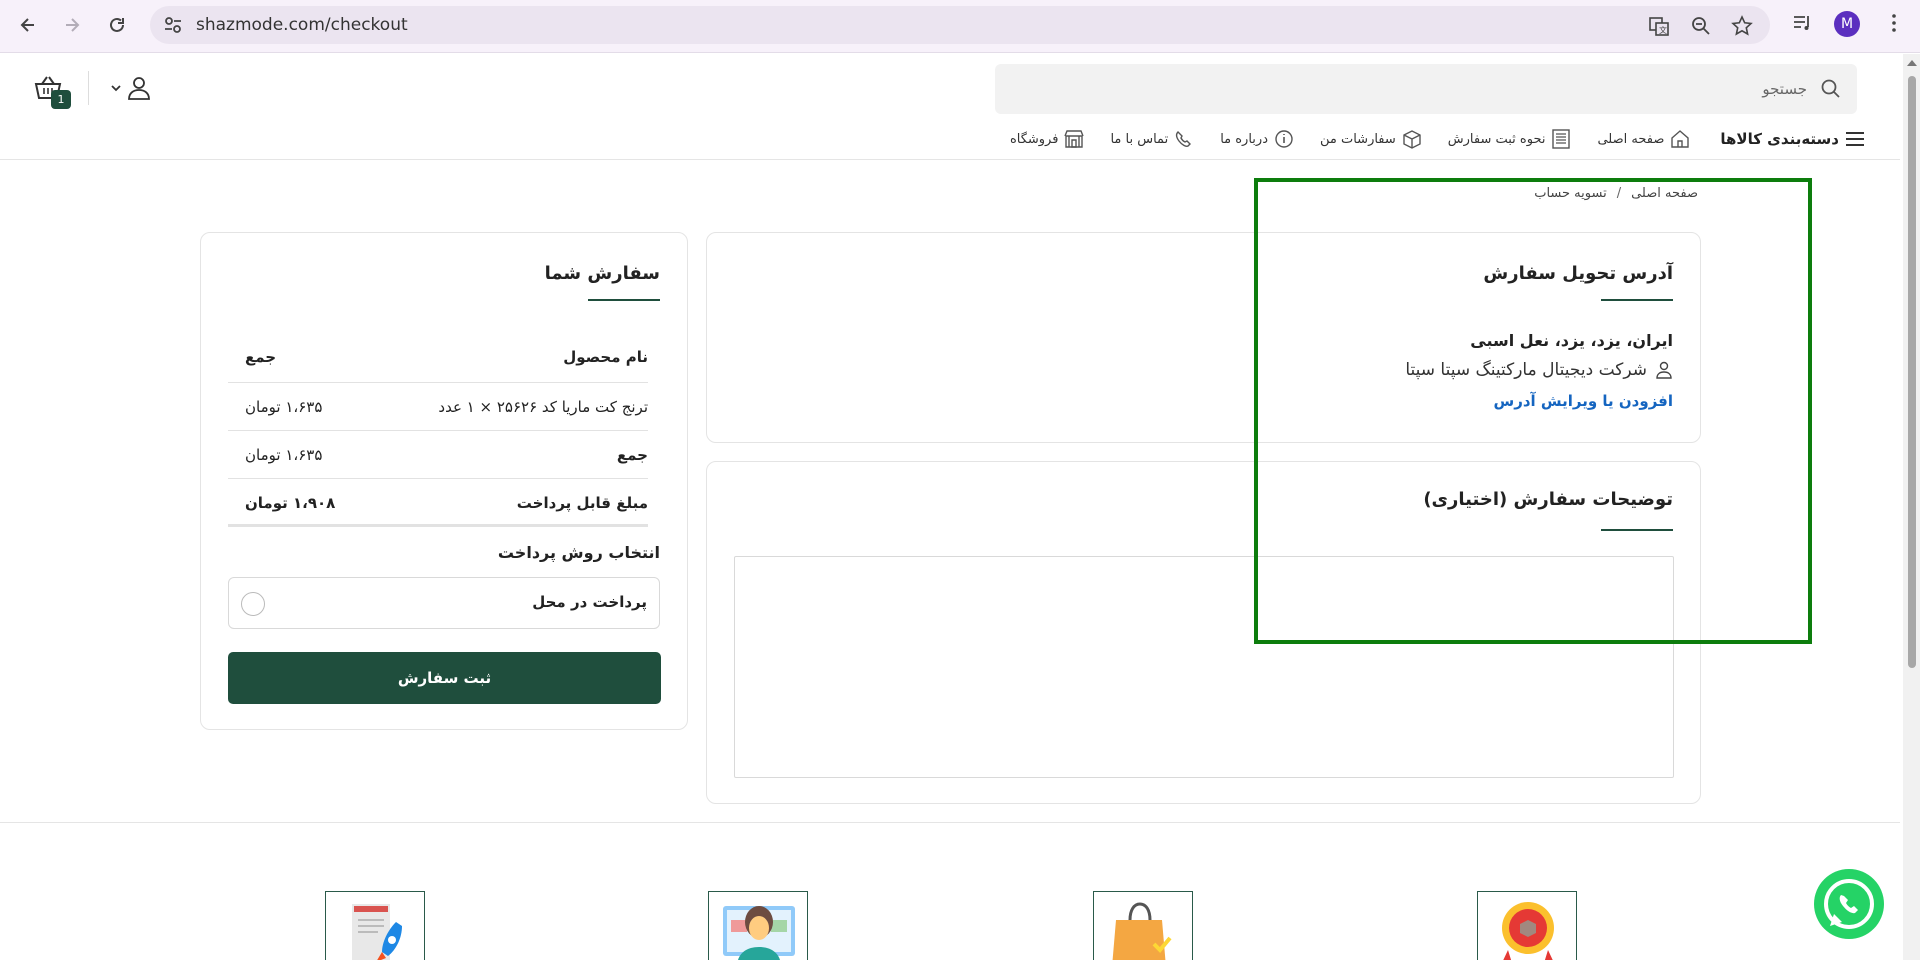 The height and width of the screenshot is (960, 1920). Describe the element at coordinates (1742, 26) in the screenshot. I see `bookmark-star-icon` at that location.